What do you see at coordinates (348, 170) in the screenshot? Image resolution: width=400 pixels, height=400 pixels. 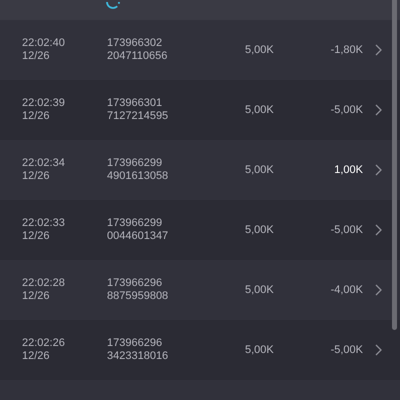 I see `result-text: 1,00K` at bounding box center [348, 170].